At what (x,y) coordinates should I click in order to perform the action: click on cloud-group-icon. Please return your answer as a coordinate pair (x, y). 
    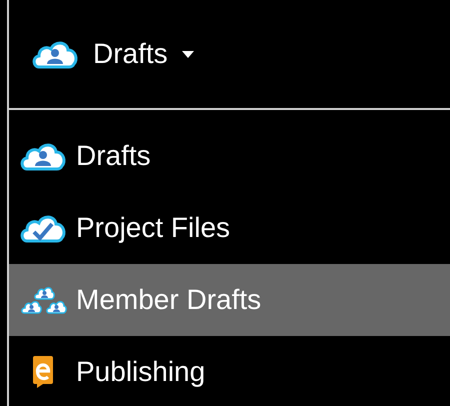
    Looking at the image, I should click on (43, 300).